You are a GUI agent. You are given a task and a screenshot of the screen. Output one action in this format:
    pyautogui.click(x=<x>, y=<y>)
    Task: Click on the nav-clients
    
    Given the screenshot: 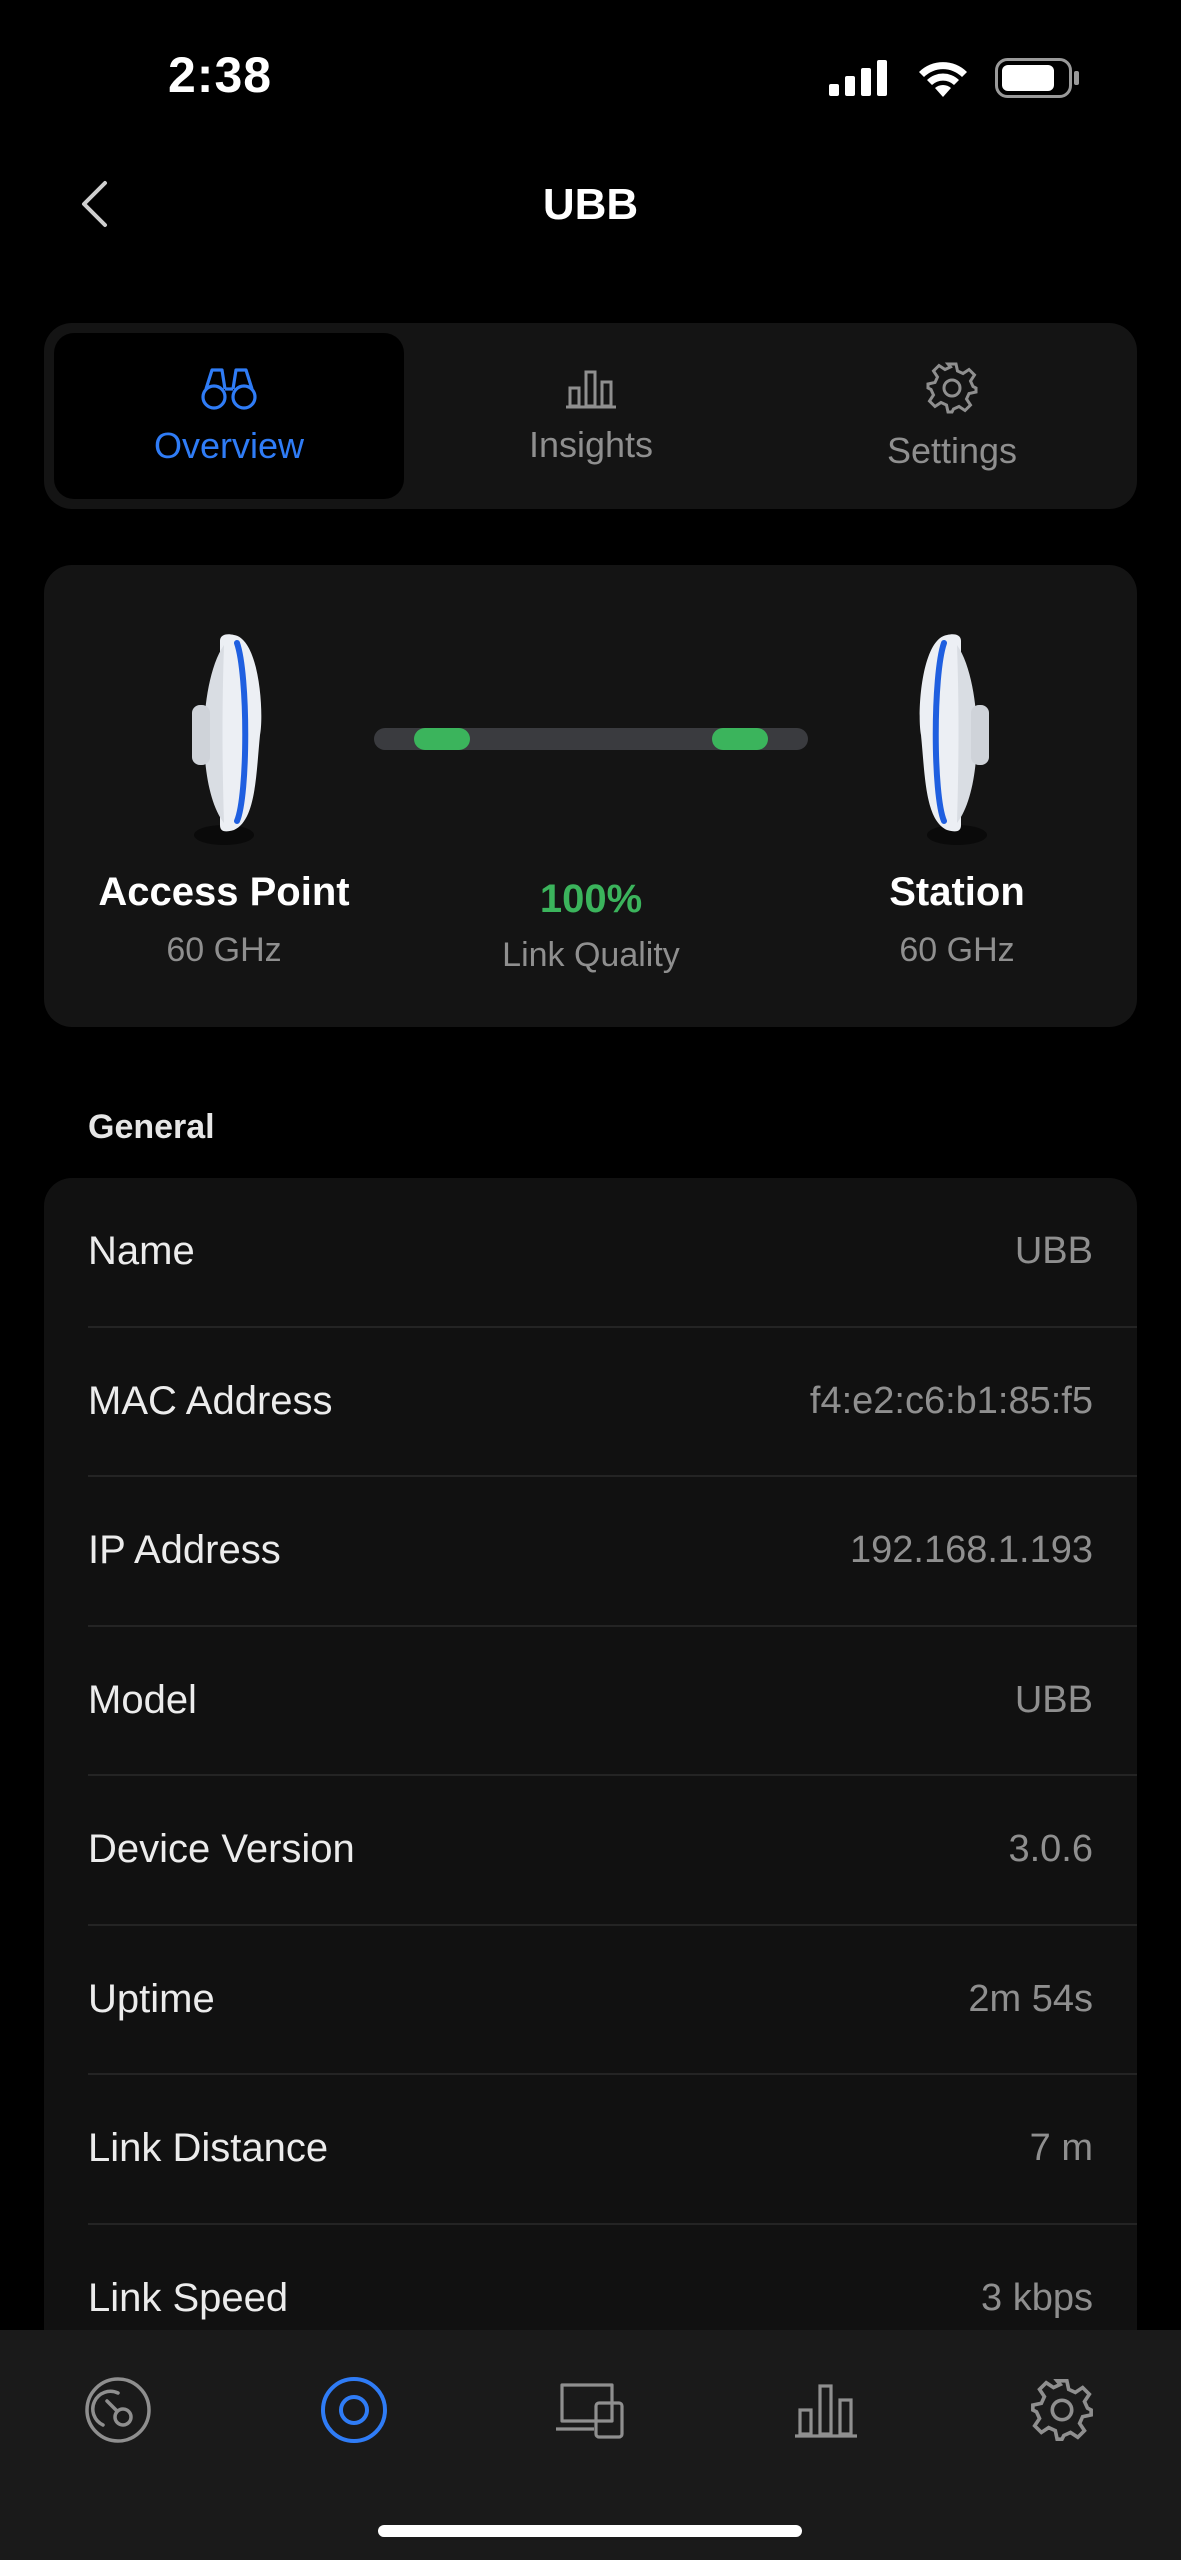 What is the action you would take?
    pyautogui.click(x=590, y=2410)
    